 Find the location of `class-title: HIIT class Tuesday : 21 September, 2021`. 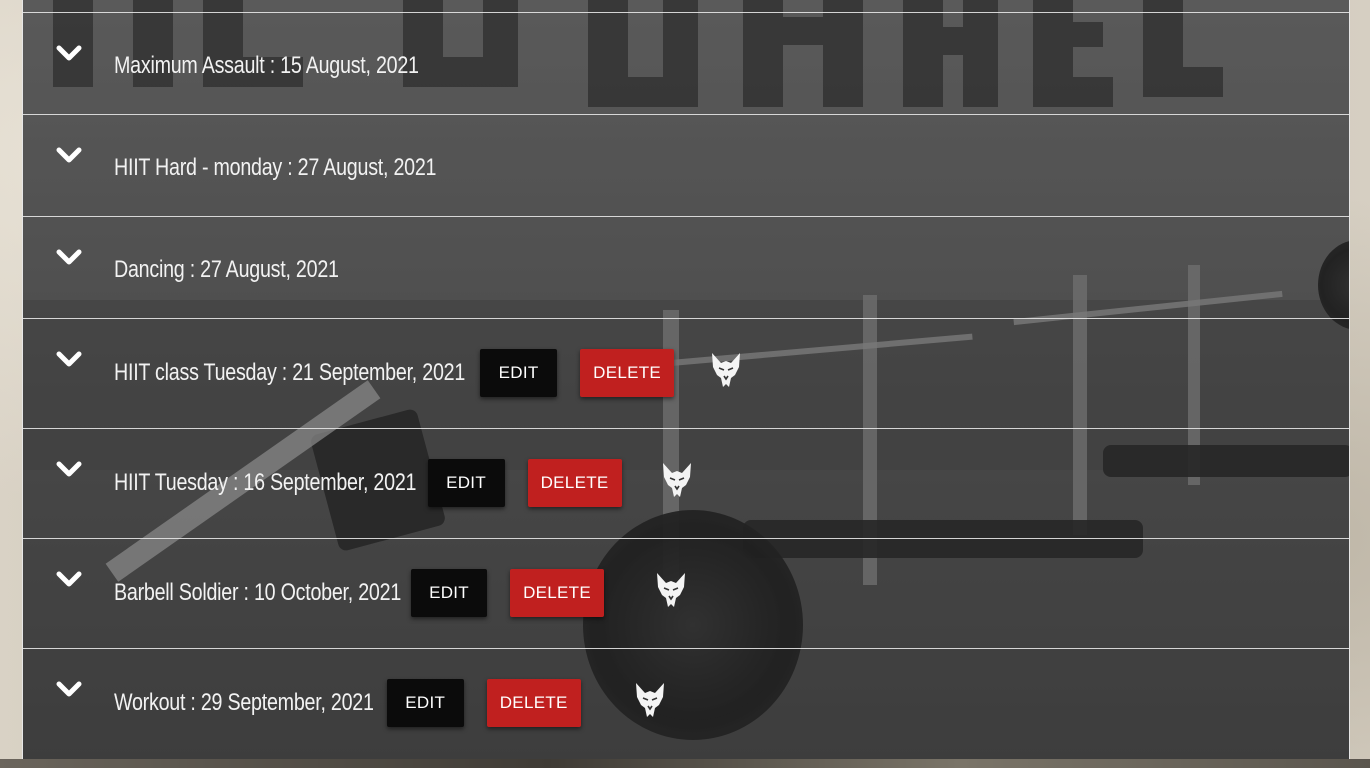

class-title: HIIT class Tuesday : 21 September, 2021 is located at coordinates (290, 372).